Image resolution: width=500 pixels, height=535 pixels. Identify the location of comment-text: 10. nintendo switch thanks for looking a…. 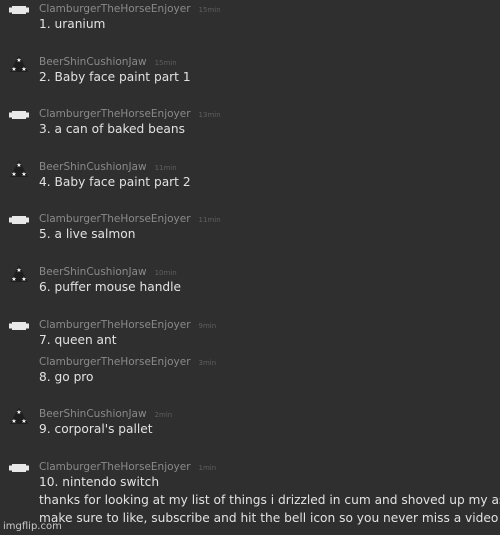
(269, 500).